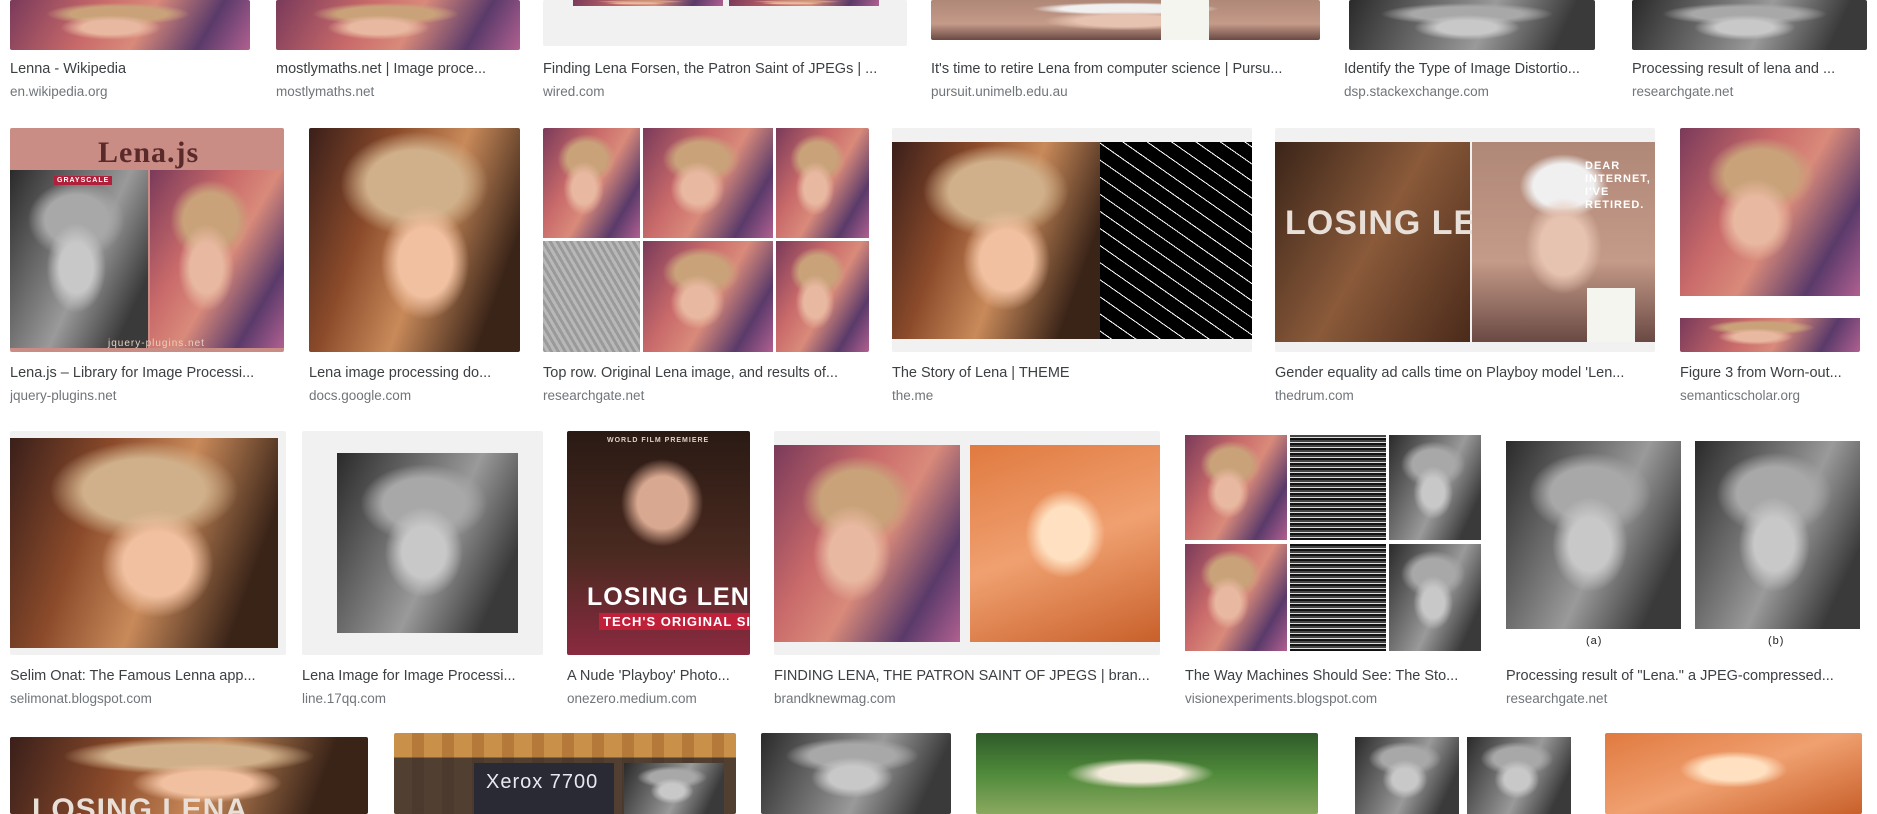  What do you see at coordinates (147, 240) in the screenshot?
I see `result-thumbnail: Lena.js GRAYSCALE jquery-plugins.net` at bounding box center [147, 240].